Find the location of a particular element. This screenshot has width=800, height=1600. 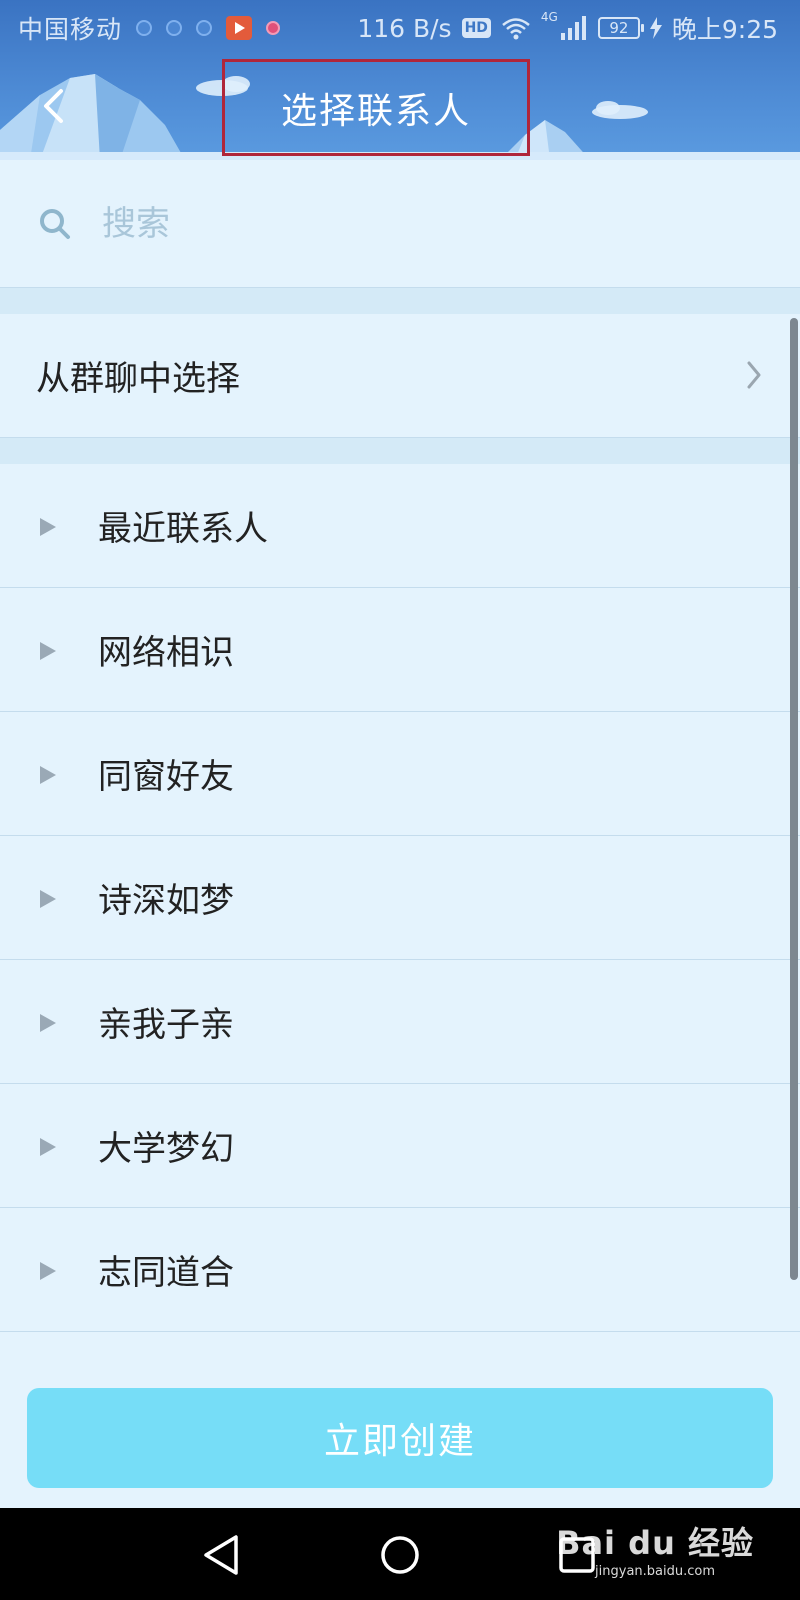

status-right: 116 B/s HD 4G 92 晚上9:25 is located at coordinates (567, 28).